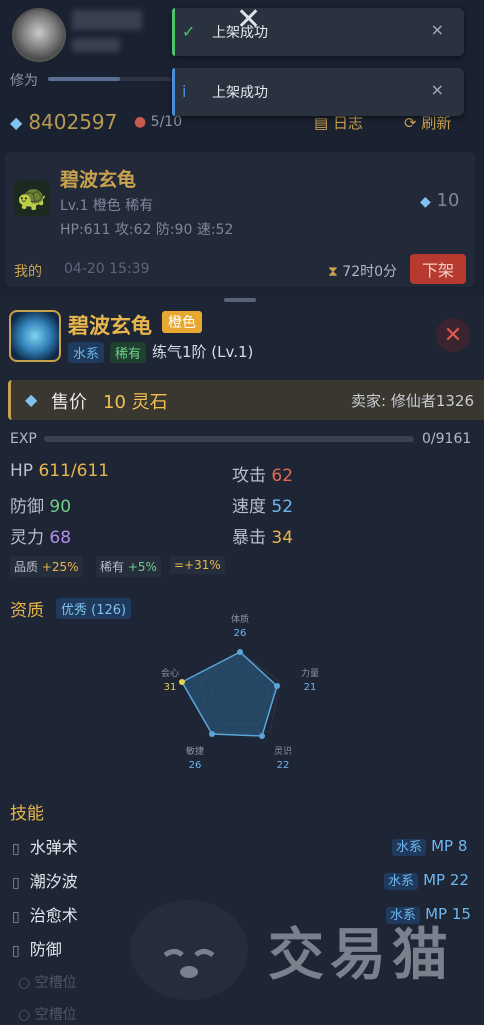  I want to click on radar-value: 21, so click(310, 687).